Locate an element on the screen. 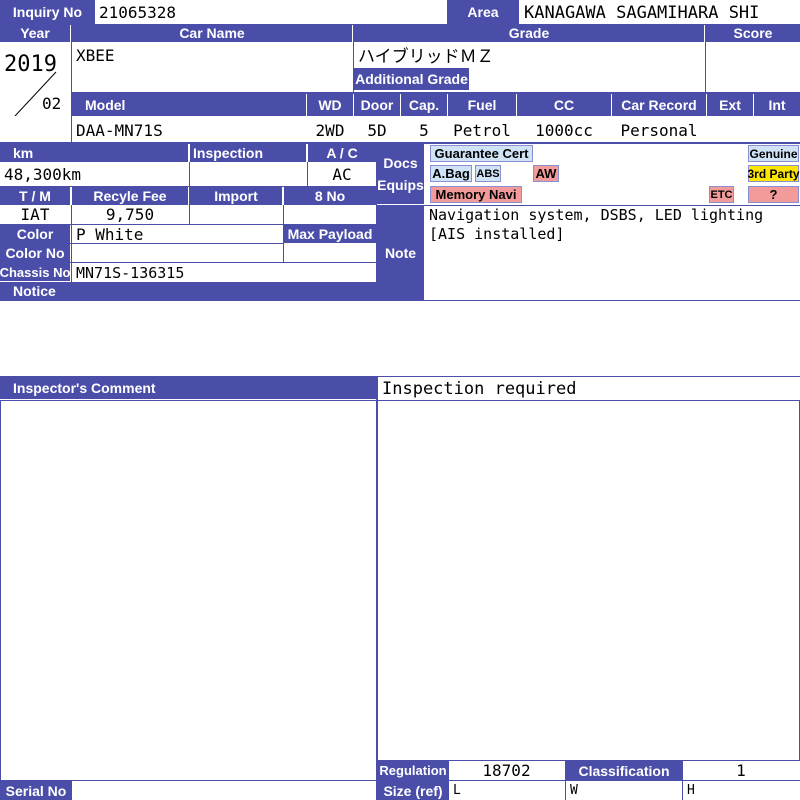 This screenshot has height=800, width=800. door-label: Door is located at coordinates (377, 105).